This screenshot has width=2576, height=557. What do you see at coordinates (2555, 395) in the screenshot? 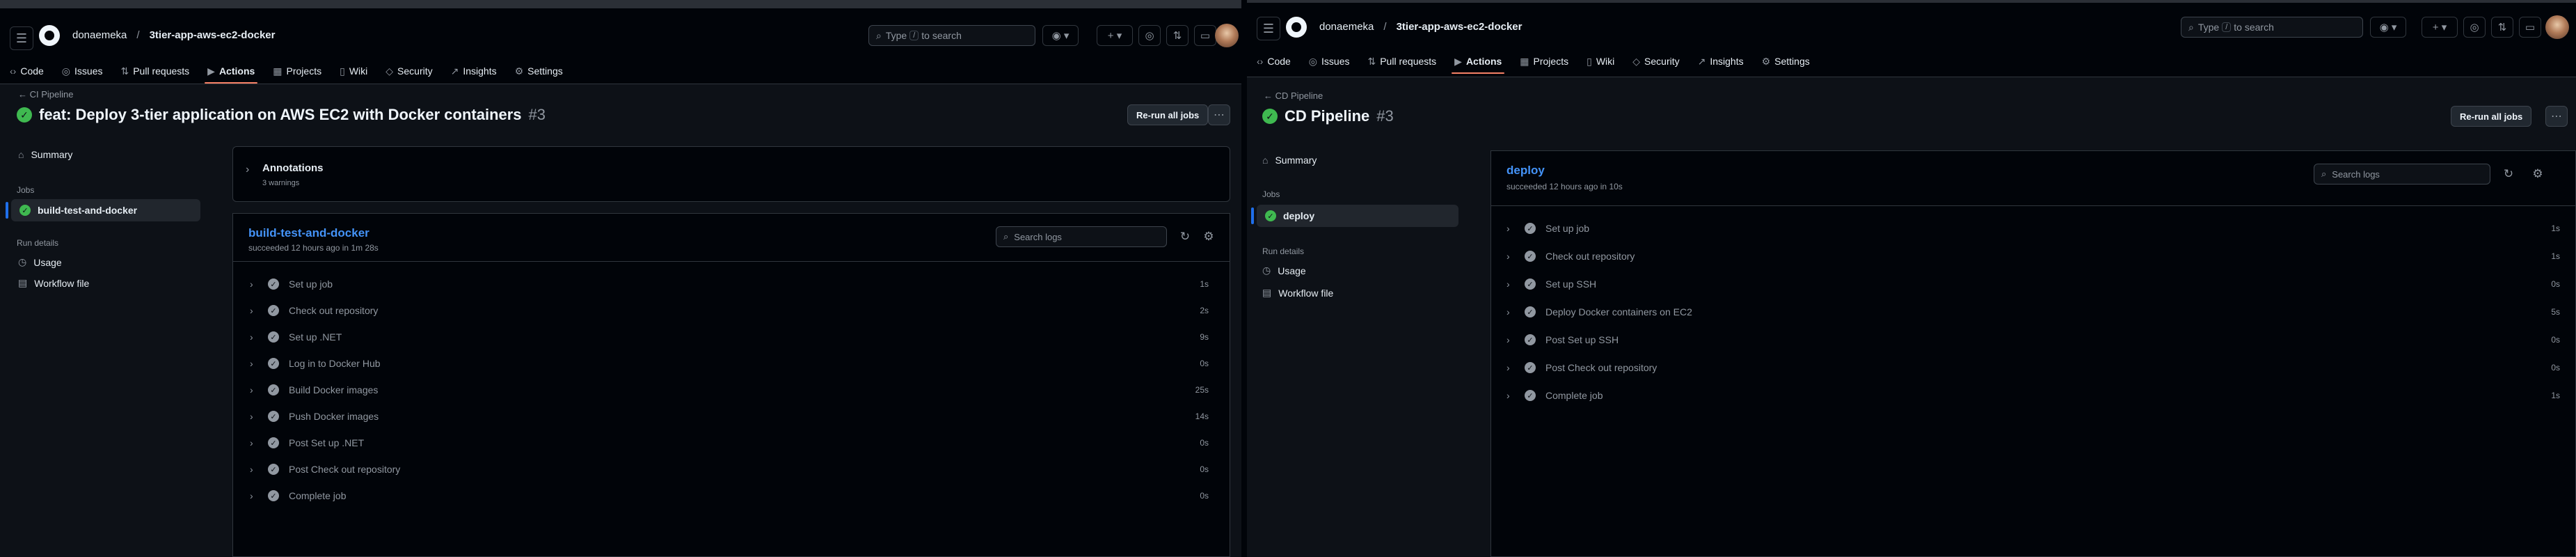
I see `step-duration: 1s` at bounding box center [2555, 395].